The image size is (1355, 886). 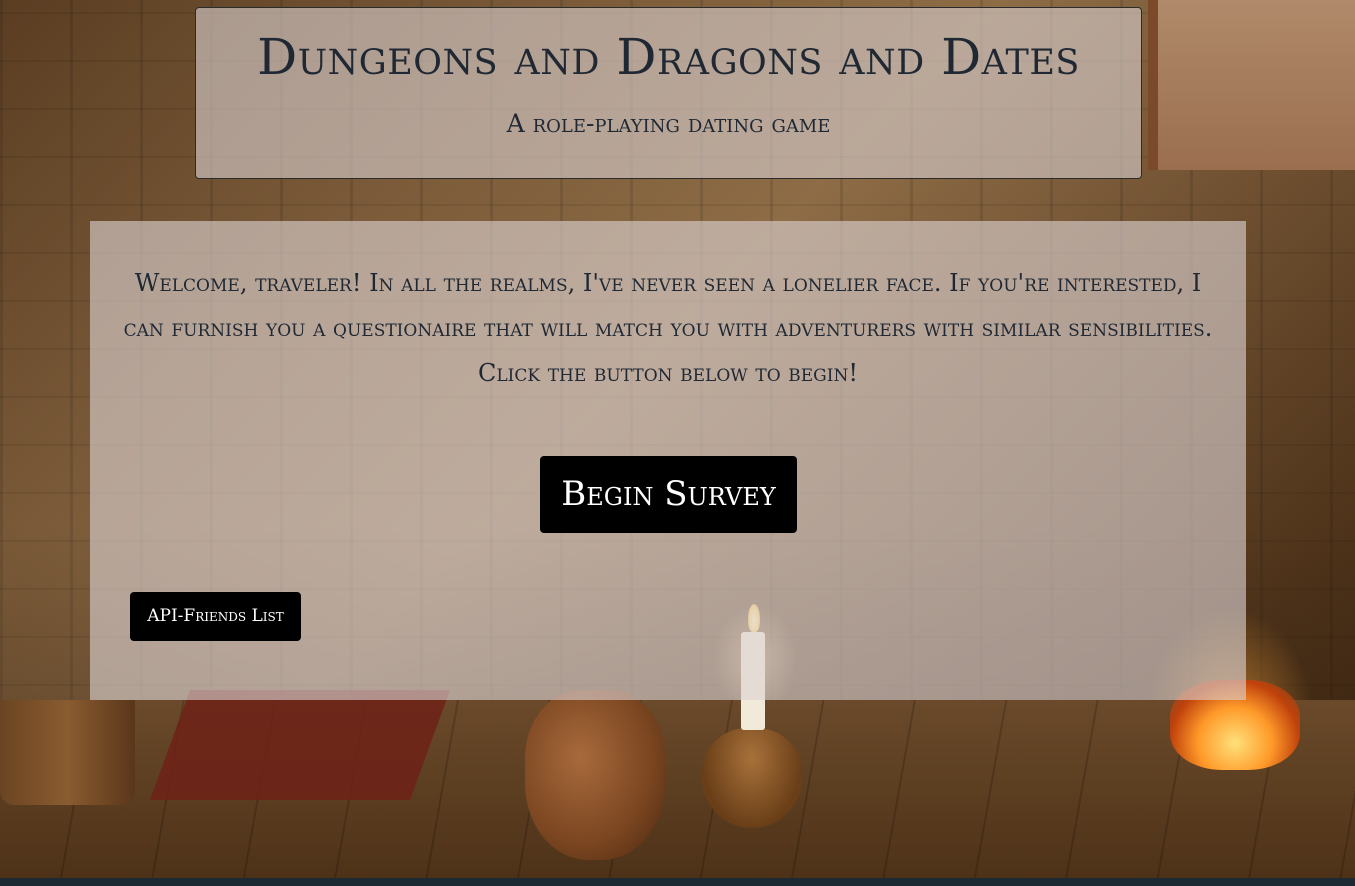 What do you see at coordinates (668, 57) in the screenshot?
I see `page-title: Dungeons and Dragons and Dates` at bounding box center [668, 57].